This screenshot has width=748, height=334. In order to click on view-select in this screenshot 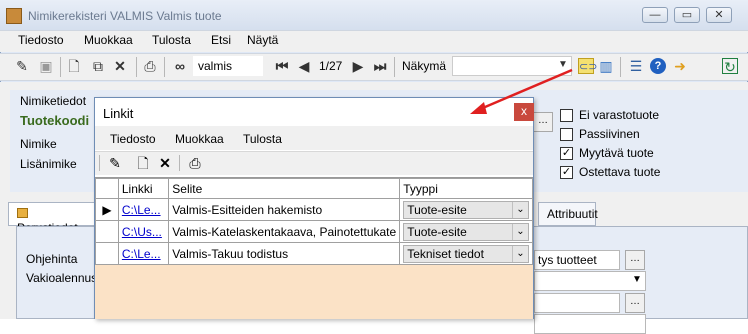, I will do `click(512, 66)`.